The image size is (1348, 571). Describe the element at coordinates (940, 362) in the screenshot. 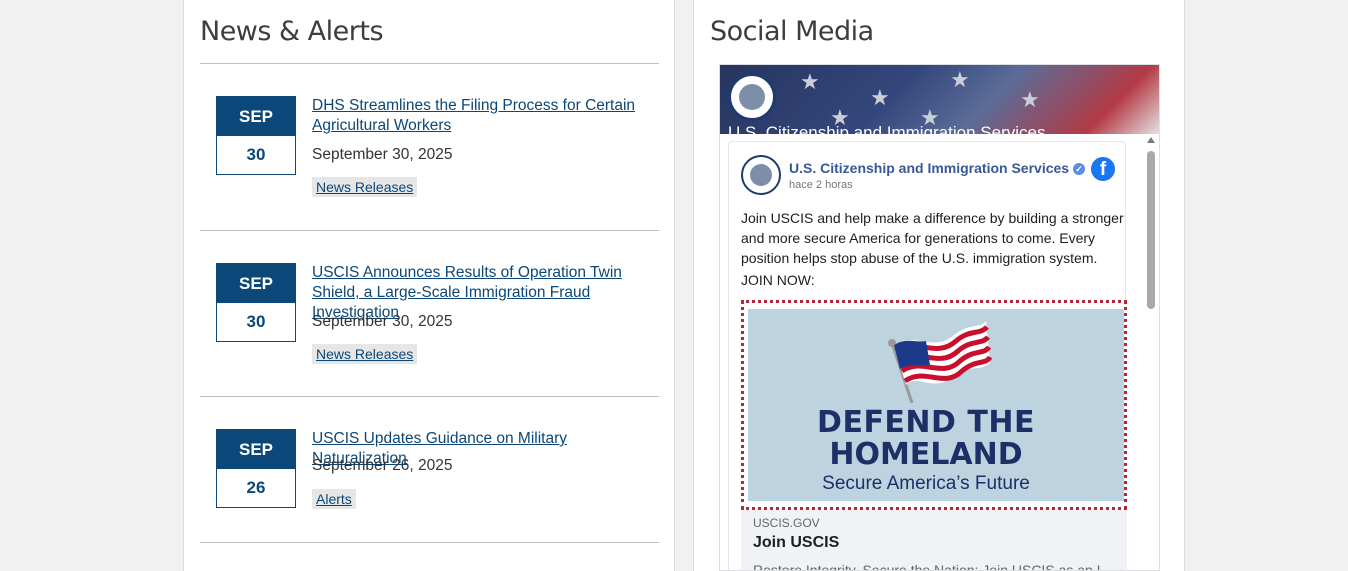

I see `american-flag-icon` at that location.